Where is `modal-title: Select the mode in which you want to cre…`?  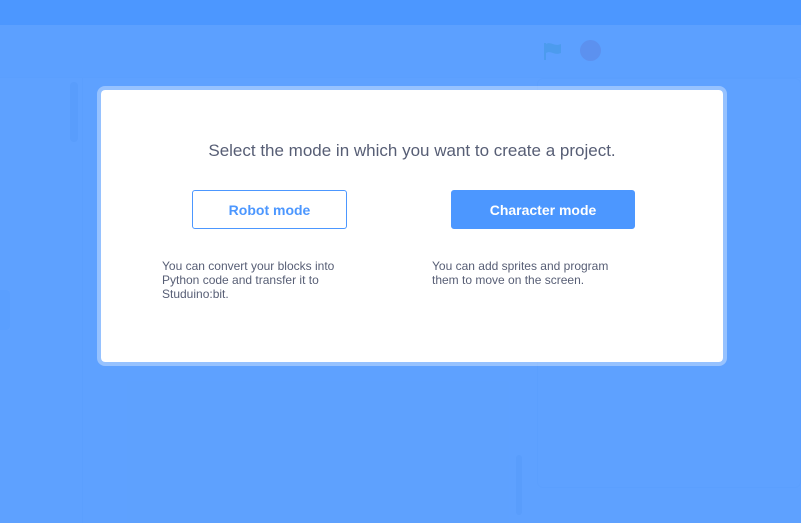
modal-title: Select the mode in which you want to cre… is located at coordinates (412, 150).